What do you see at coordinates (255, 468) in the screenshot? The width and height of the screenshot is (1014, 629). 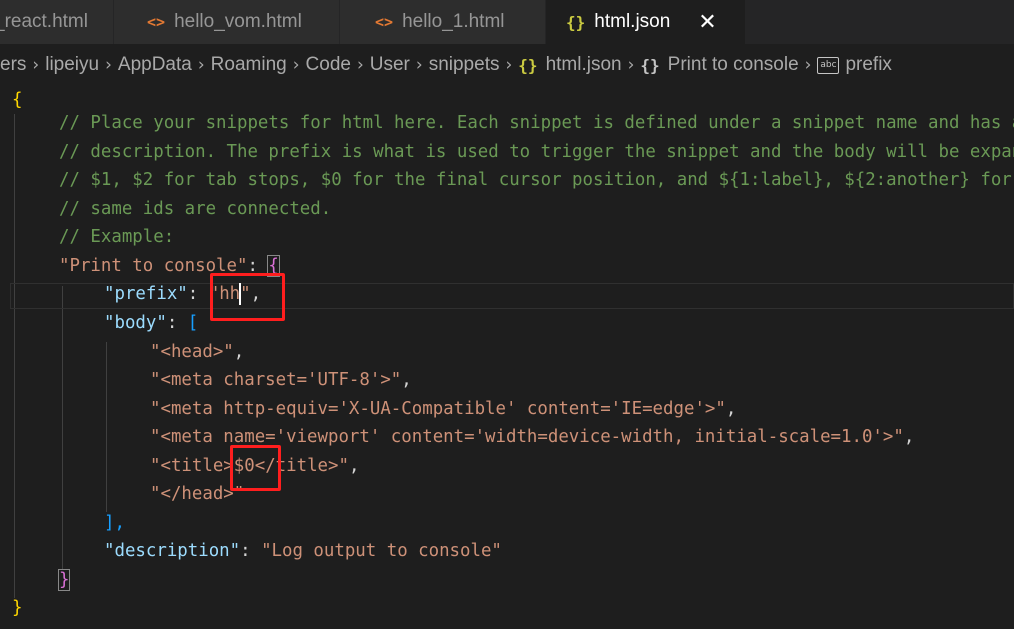 I see `highlight-box-final-cursor` at bounding box center [255, 468].